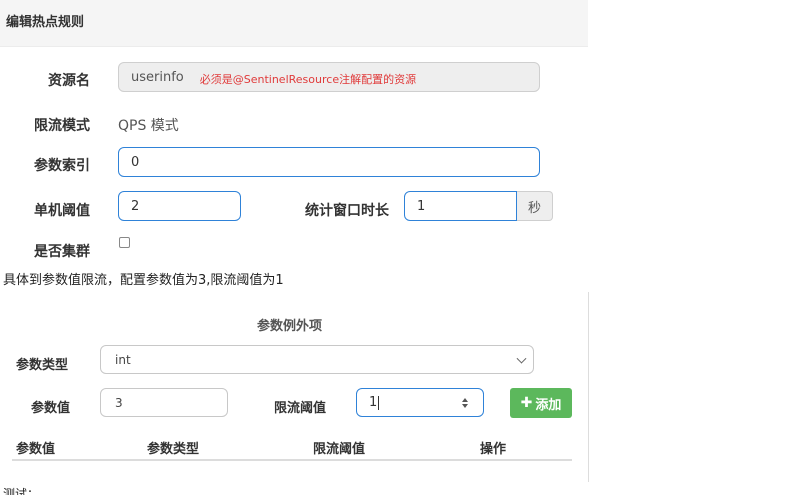  I want to click on chevron-down-icon, so click(521, 358).